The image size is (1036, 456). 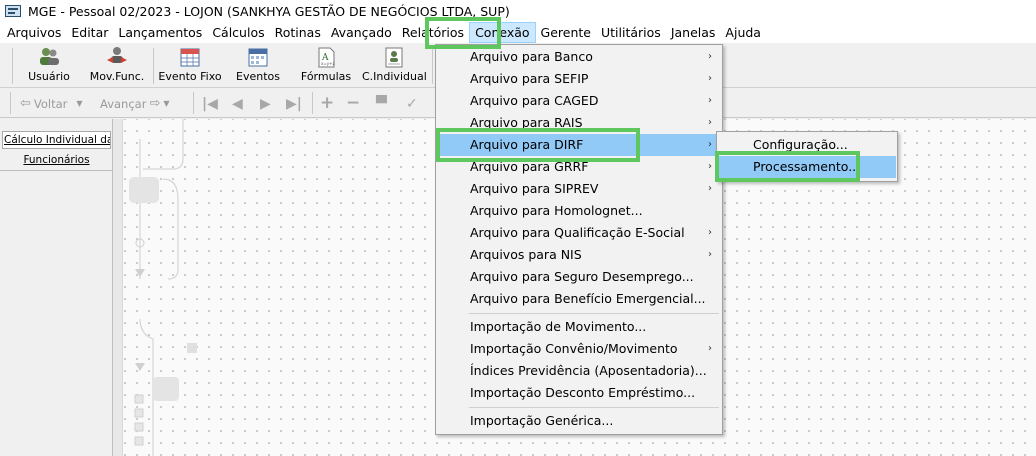 I want to click on eventos-button: Eventos, so click(x=258, y=66).